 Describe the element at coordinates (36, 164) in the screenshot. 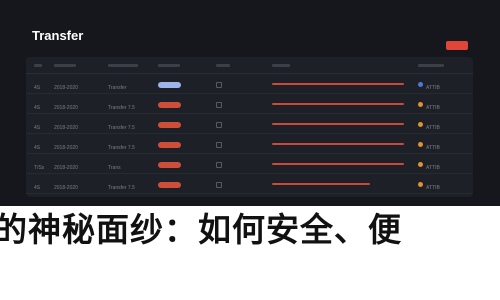

I see `id-cell: T/Ss` at that location.